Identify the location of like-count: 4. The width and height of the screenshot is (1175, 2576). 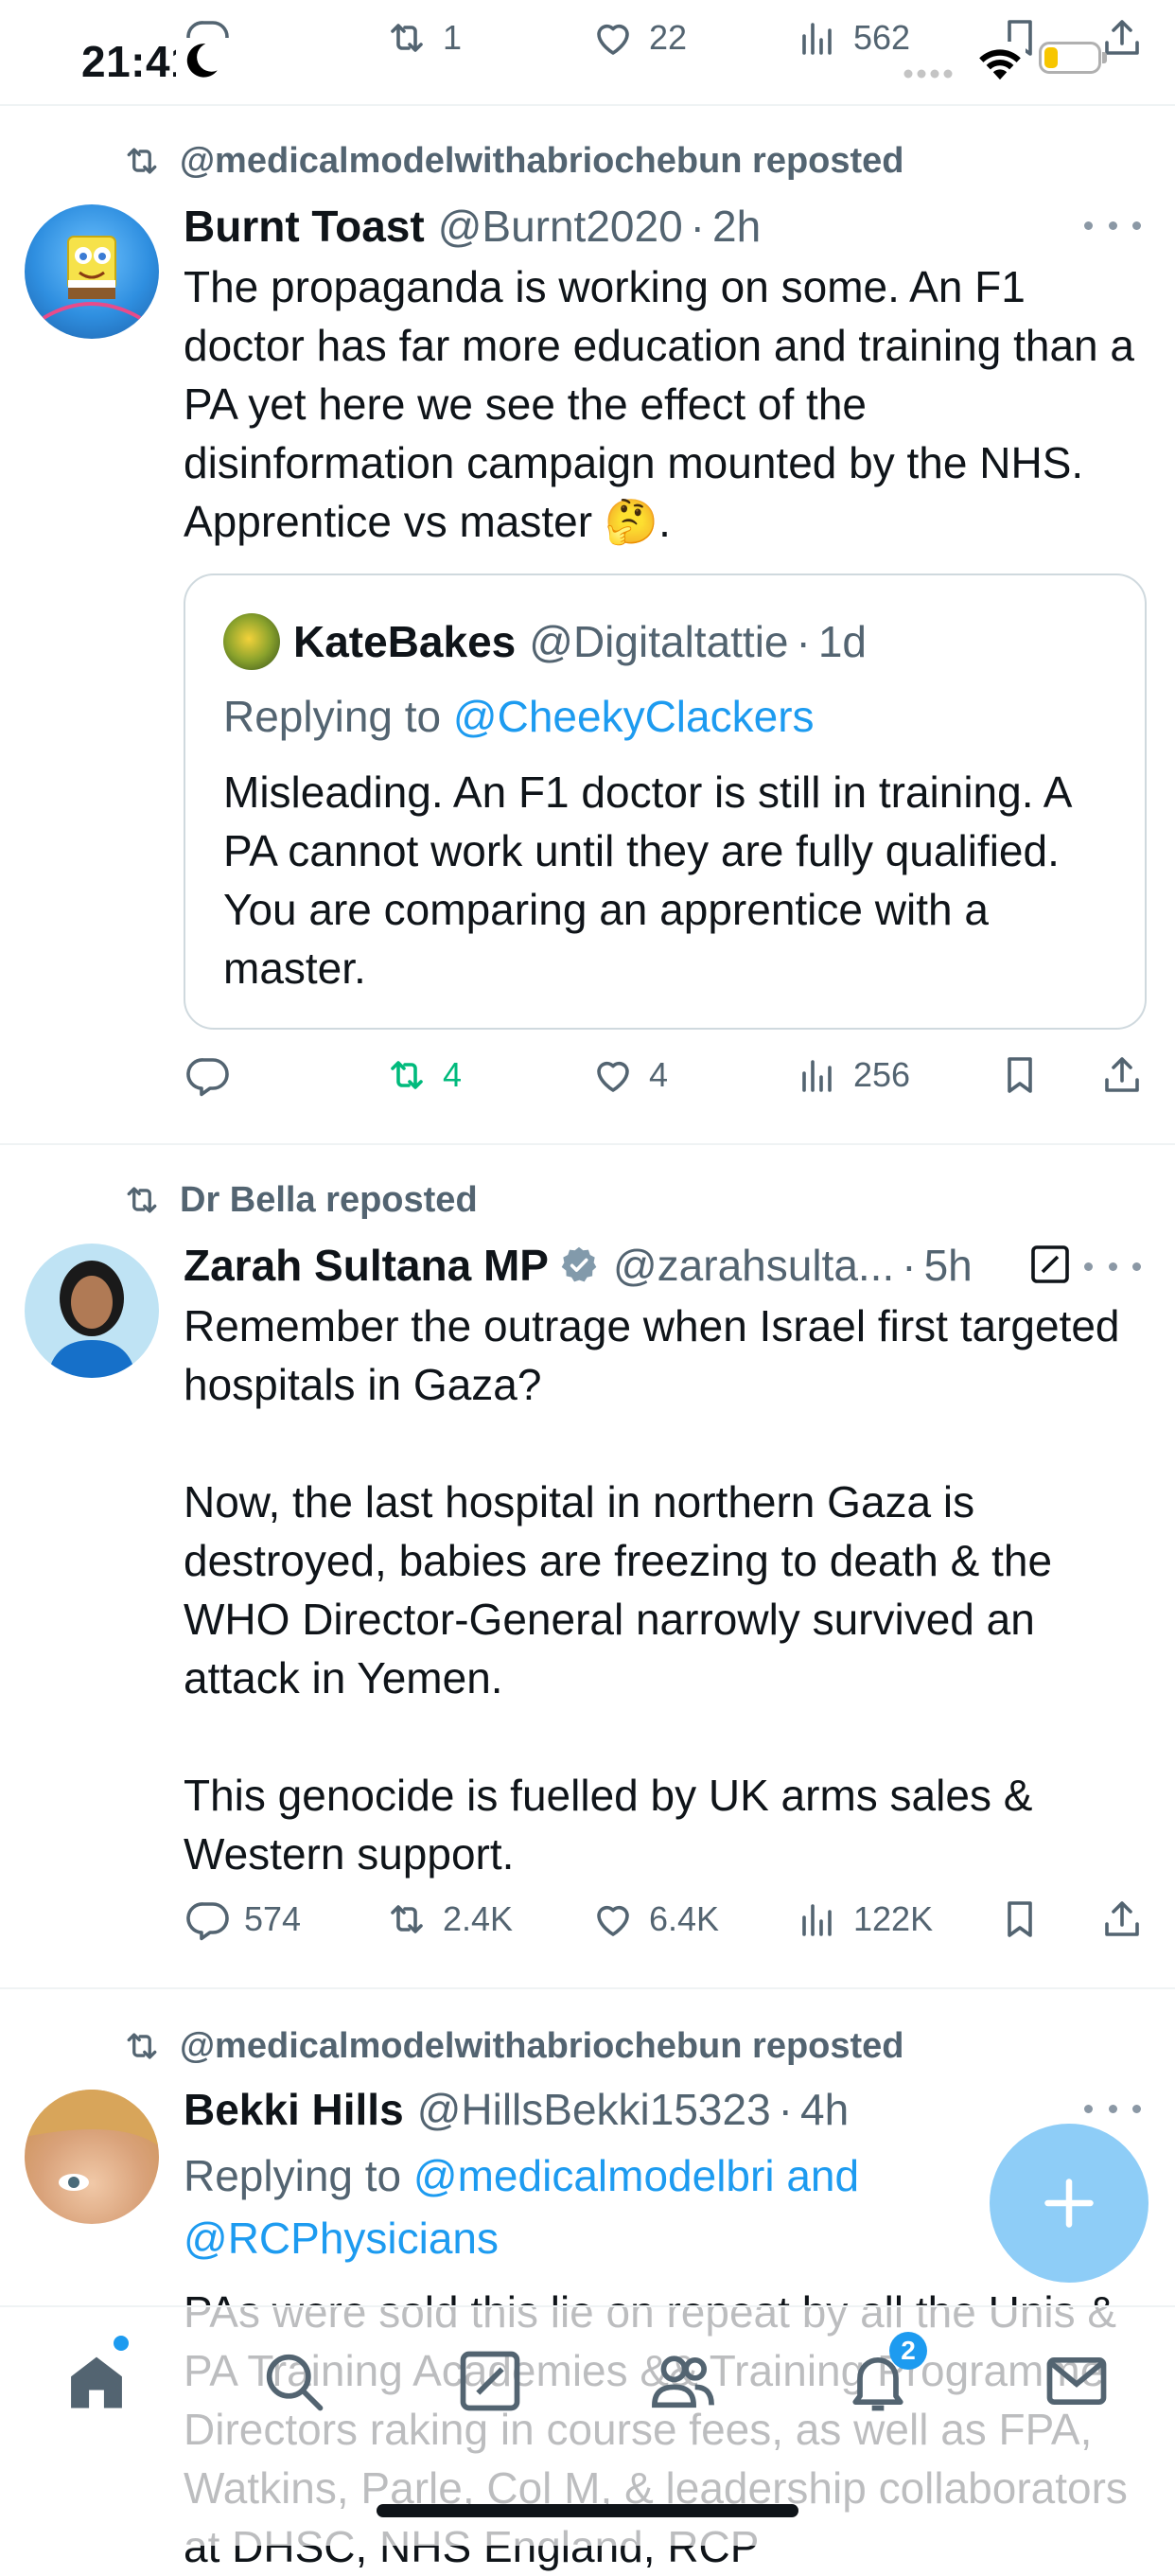
(659, 1074).